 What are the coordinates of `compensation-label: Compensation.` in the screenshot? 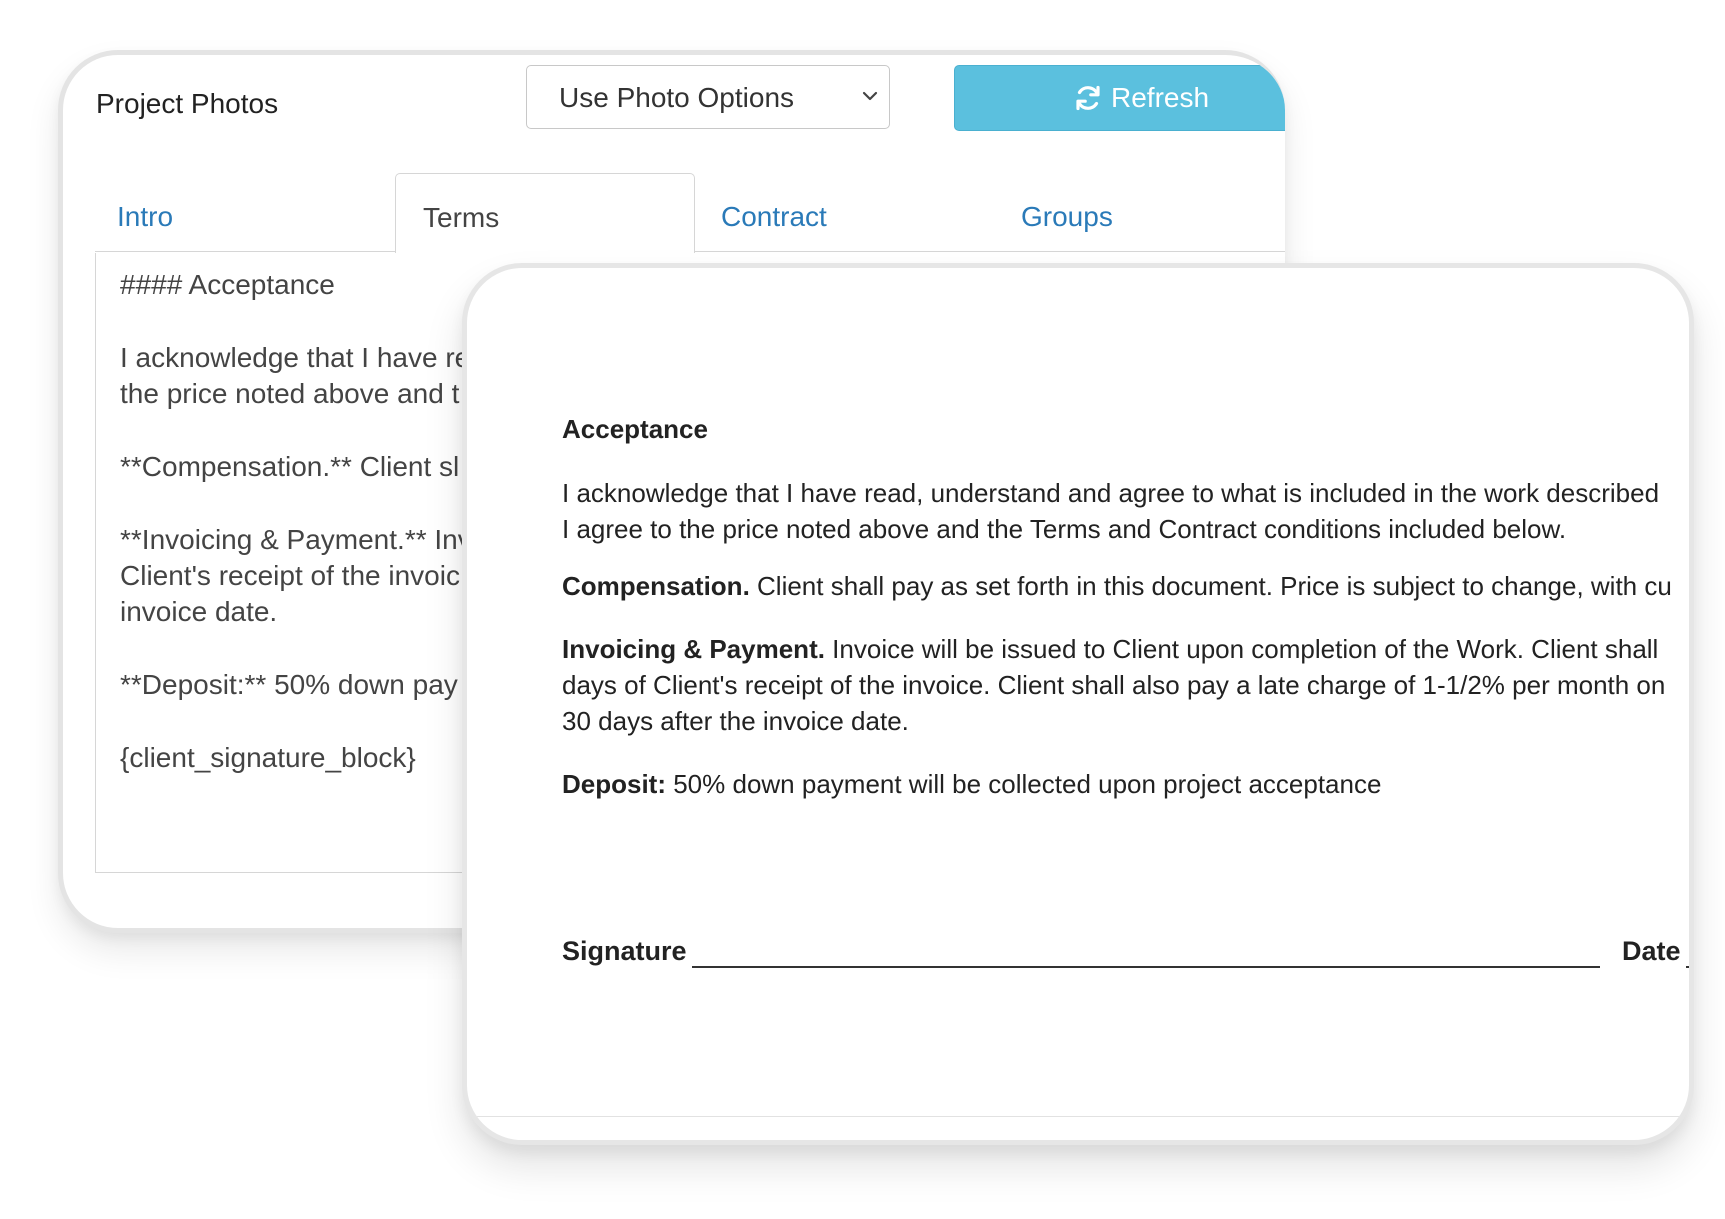 It's located at (656, 586).